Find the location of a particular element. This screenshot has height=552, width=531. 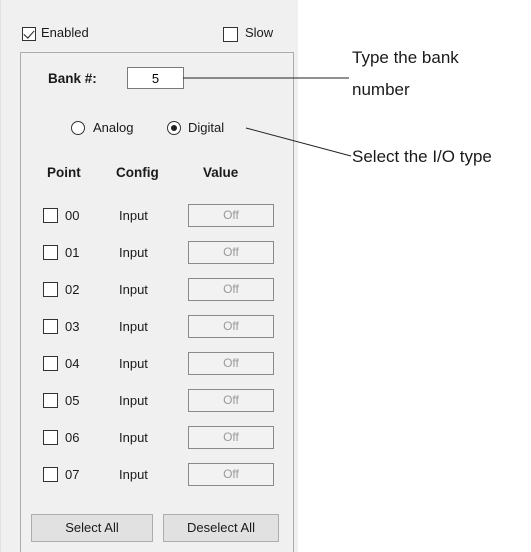

config-column-header: Config is located at coordinates (137, 172).